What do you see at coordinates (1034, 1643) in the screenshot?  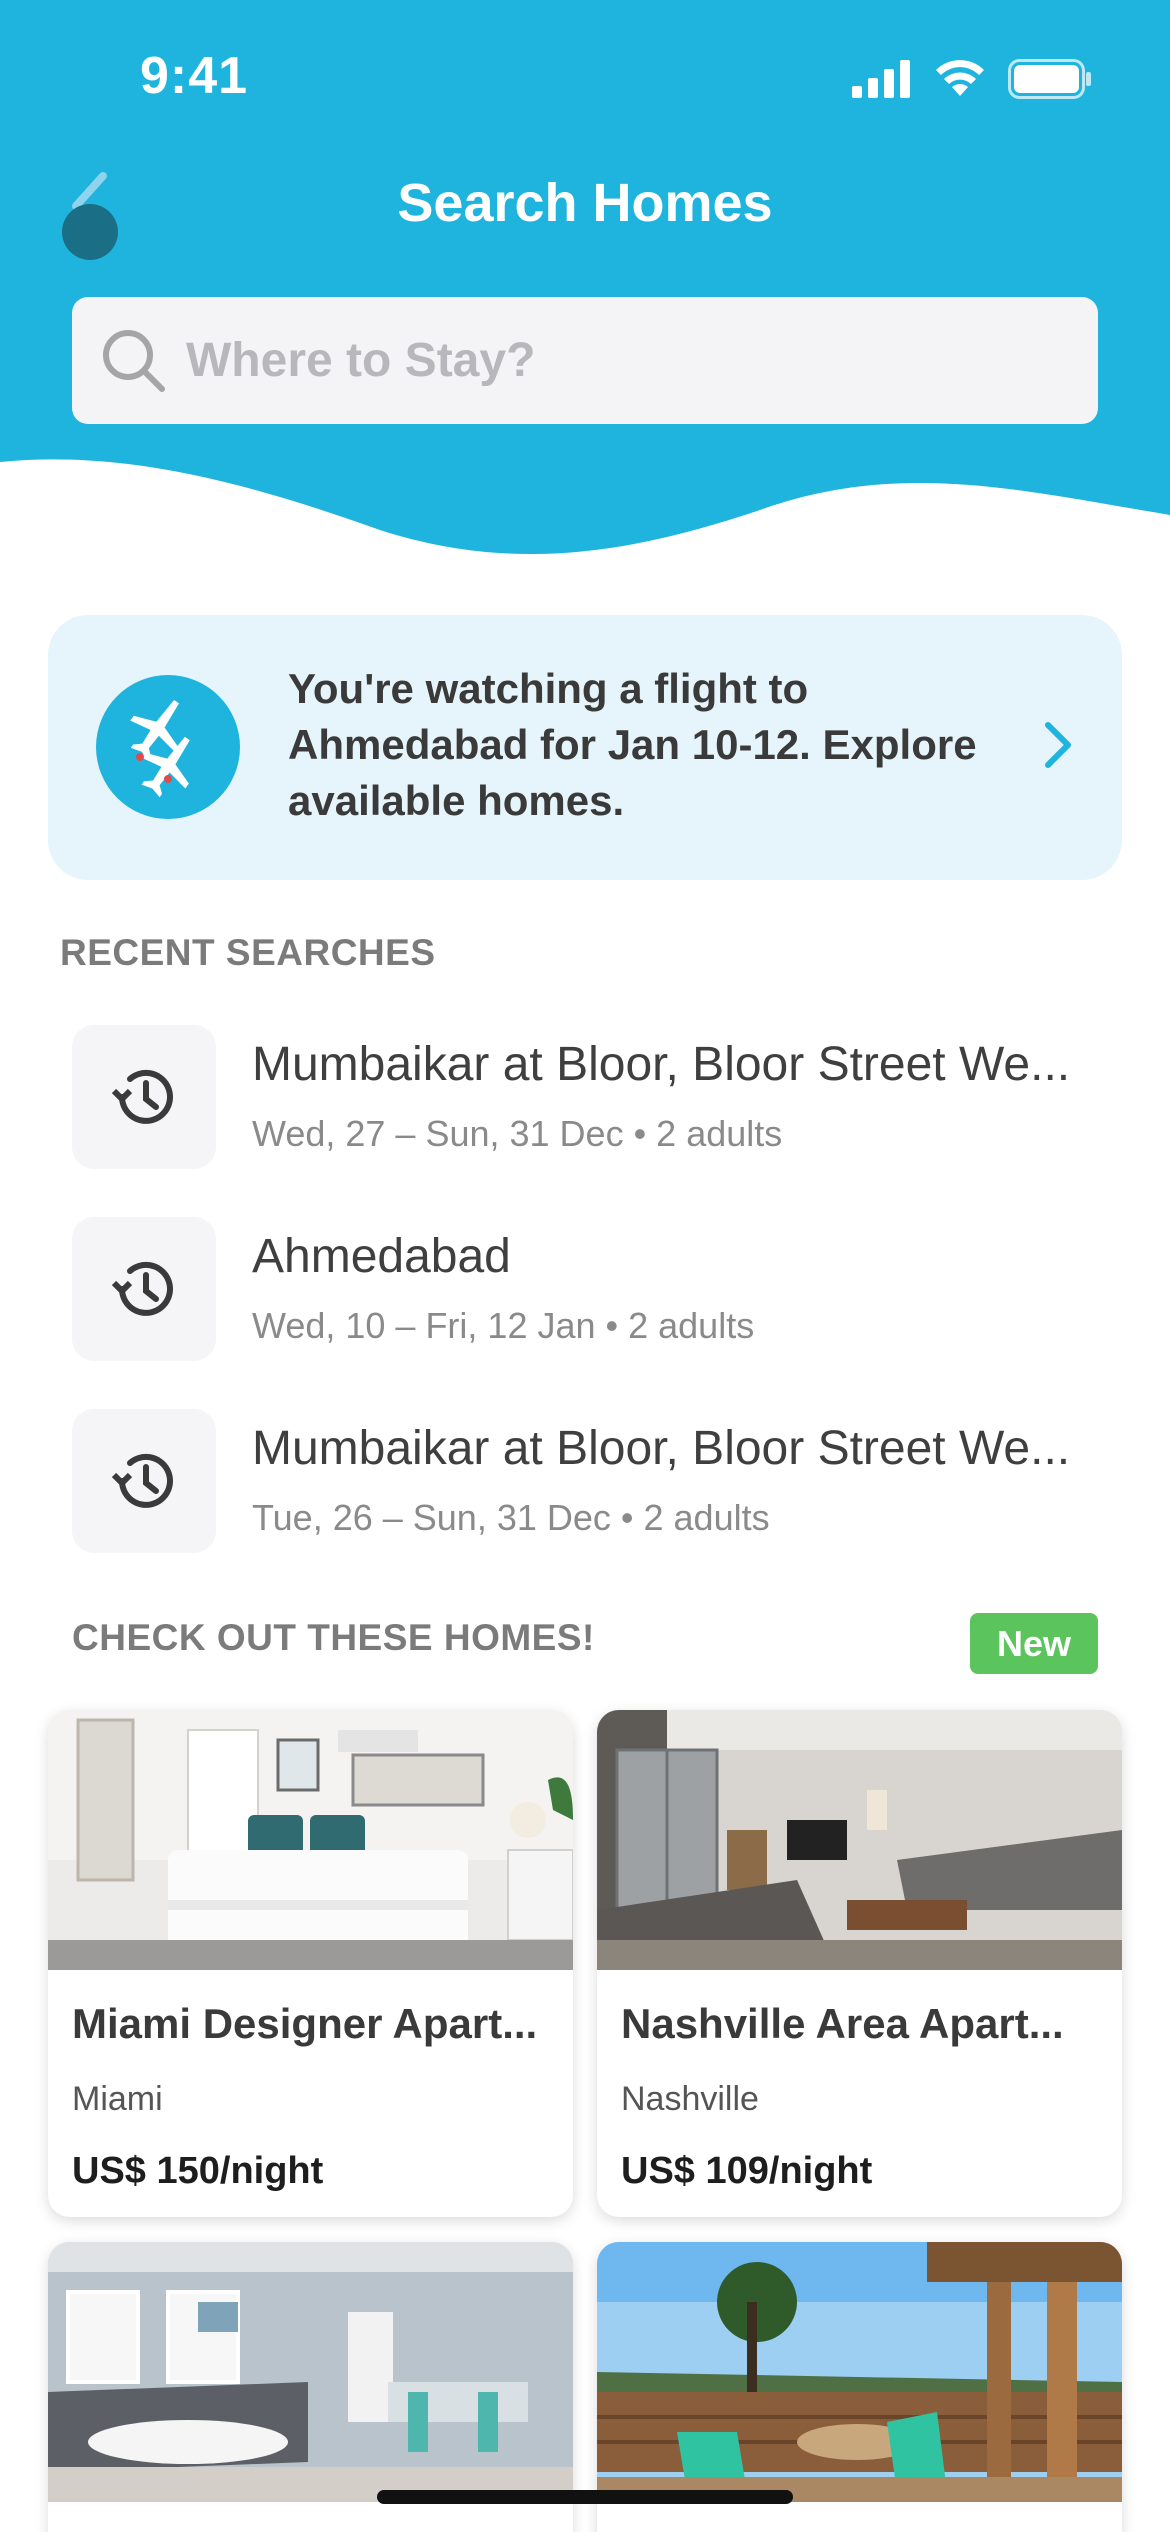 I see `new-badge: New` at bounding box center [1034, 1643].